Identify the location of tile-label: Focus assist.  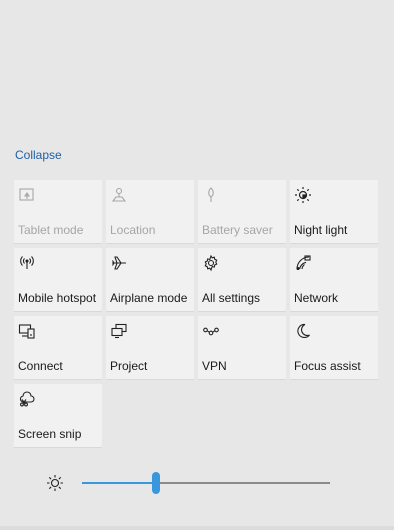
(327, 366).